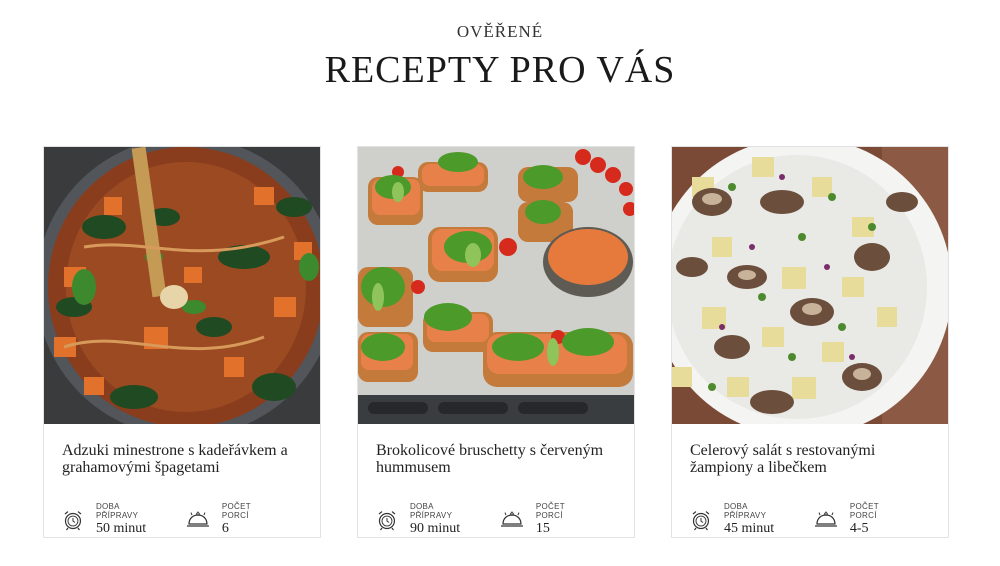  I want to click on recipe-meta: DOBA PŘÍPRAVY 90 minut POČET PORCÍ 15, so click(496, 519).